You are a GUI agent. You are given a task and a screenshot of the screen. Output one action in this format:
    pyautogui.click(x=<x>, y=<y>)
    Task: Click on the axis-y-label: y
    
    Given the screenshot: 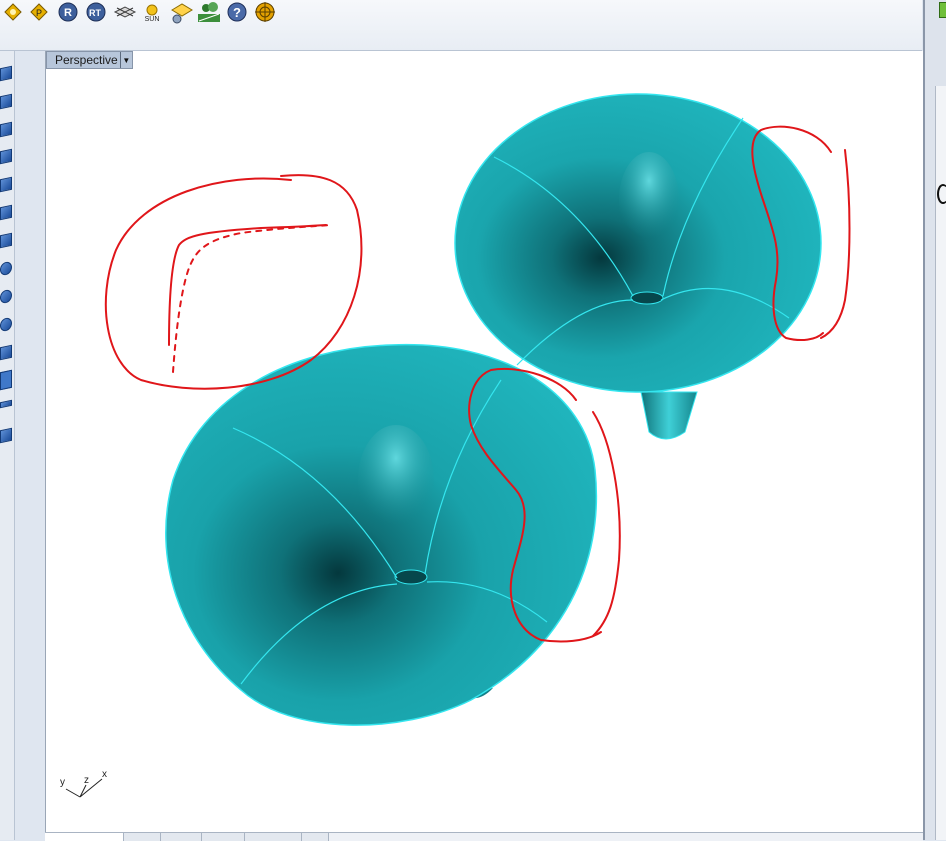 What is the action you would take?
    pyautogui.click(x=62, y=782)
    